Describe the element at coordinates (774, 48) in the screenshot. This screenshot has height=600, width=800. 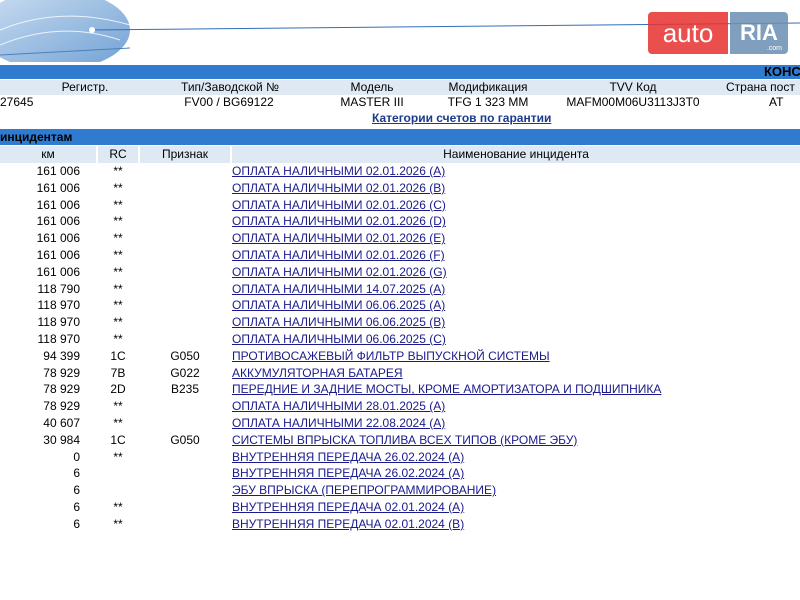
I see `watermark-com-text: .com` at that location.